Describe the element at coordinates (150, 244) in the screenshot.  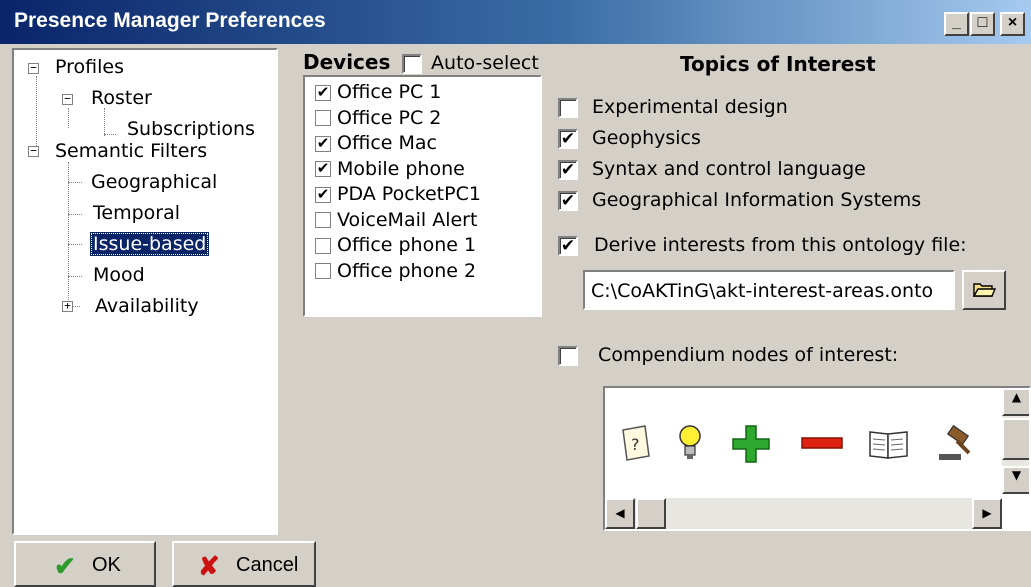
I see `tree-item-issue-based: Issue-based` at that location.